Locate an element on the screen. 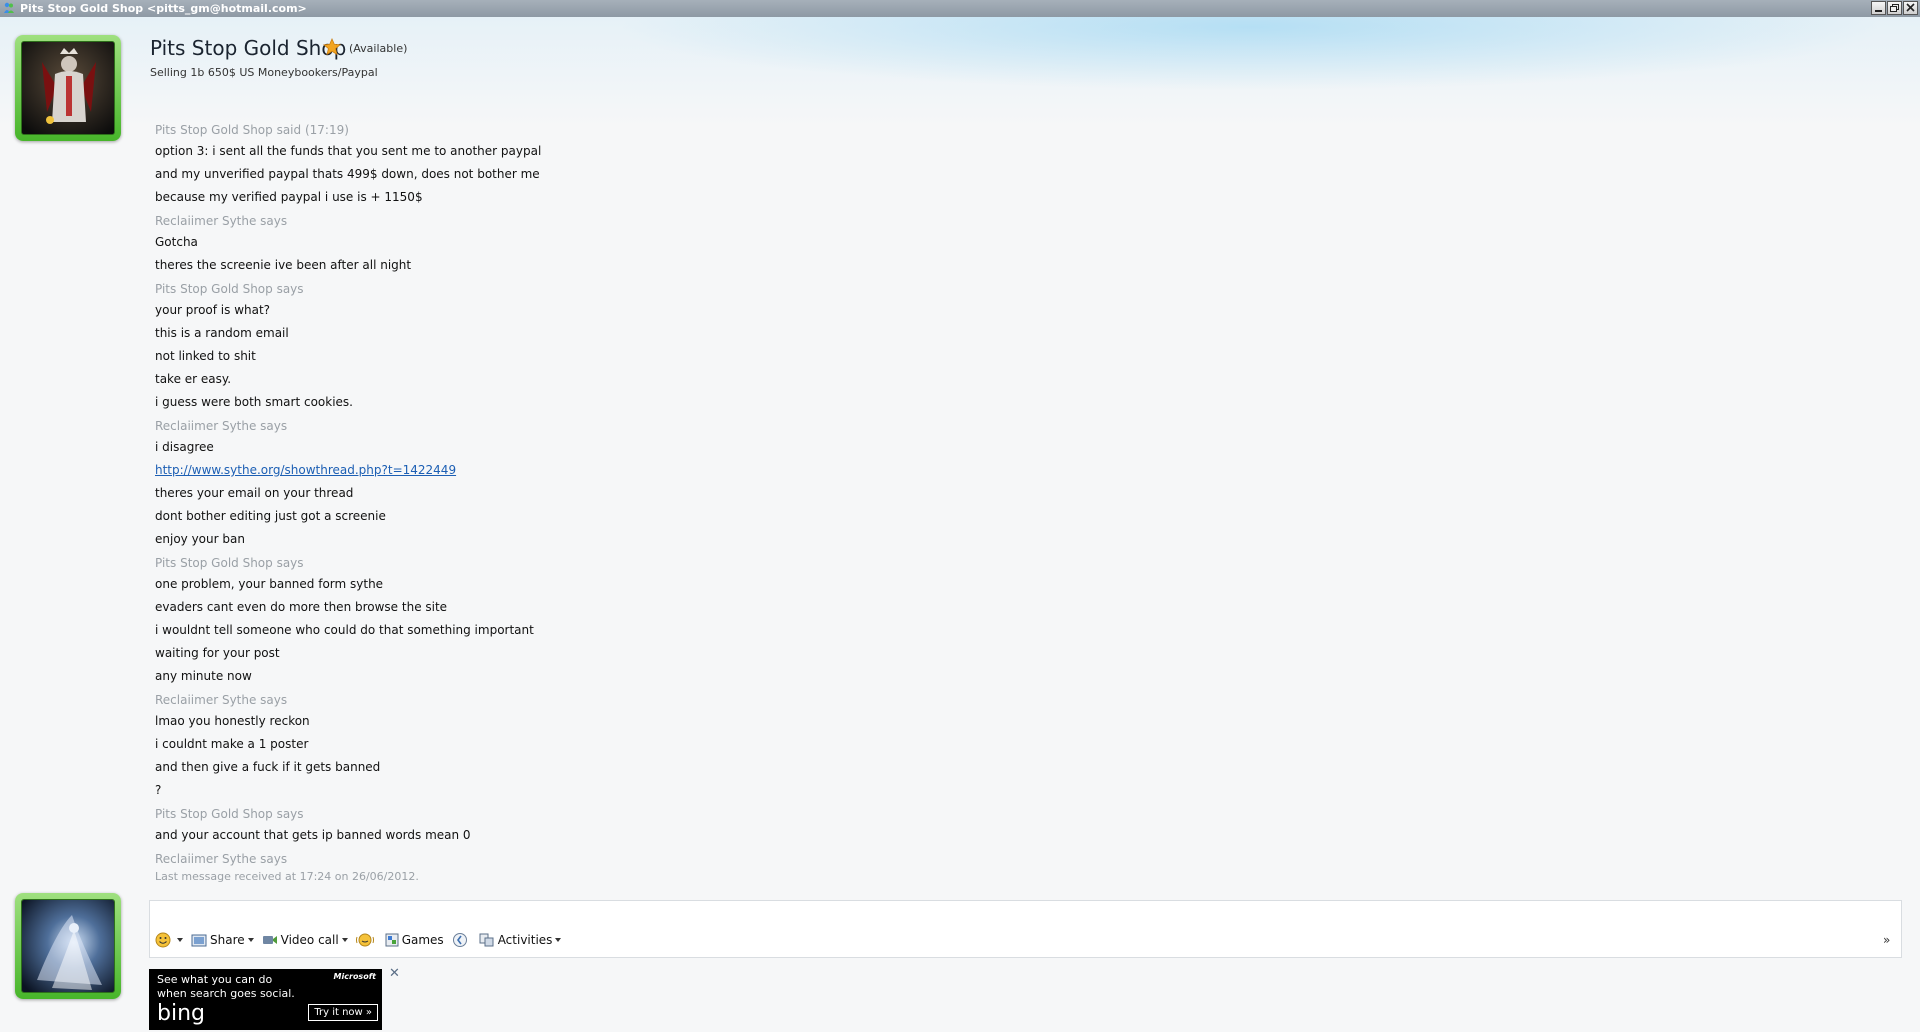  message-line: i couldnt make a 1 poster is located at coordinates (232, 744).